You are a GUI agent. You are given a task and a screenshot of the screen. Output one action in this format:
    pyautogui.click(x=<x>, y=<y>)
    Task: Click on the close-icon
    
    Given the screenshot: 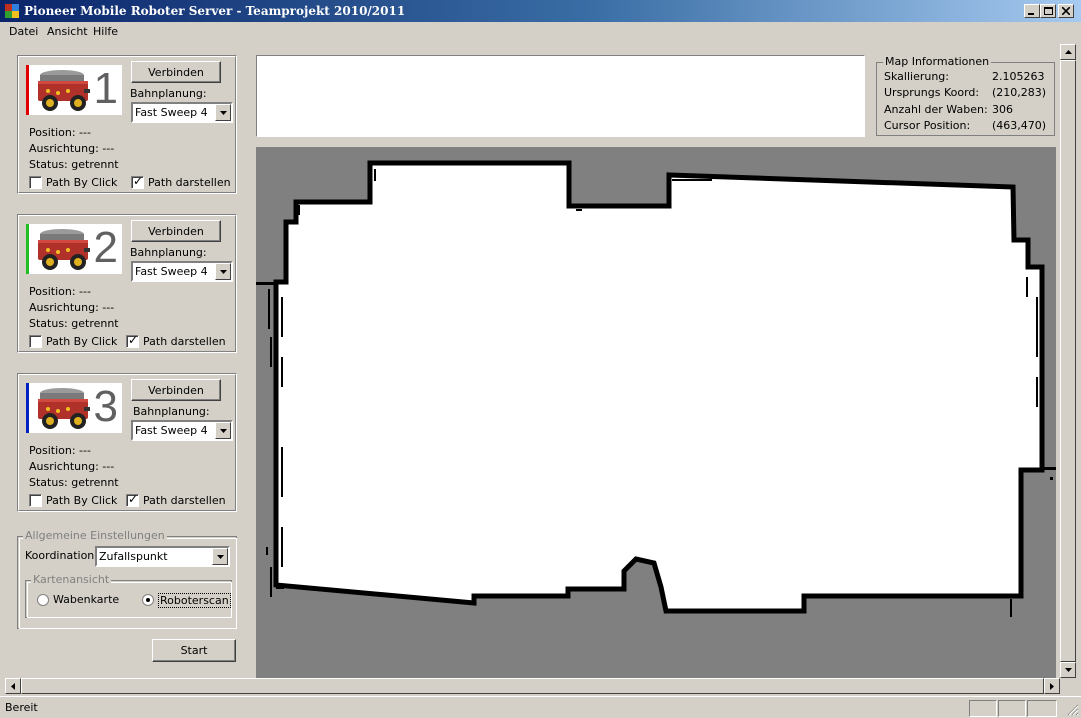 What is the action you would take?
    pyautogui.click(x=1066, y=11)
    